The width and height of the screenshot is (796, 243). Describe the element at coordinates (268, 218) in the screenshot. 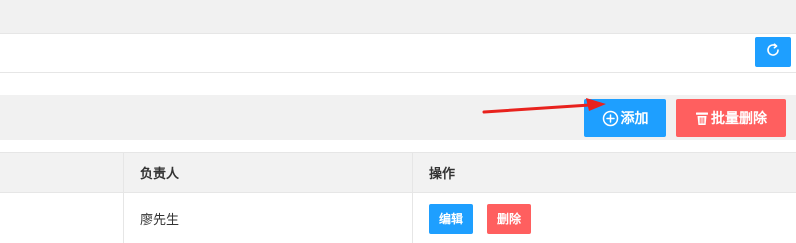

I see `row-cell-owner: 廖先生` at that location.